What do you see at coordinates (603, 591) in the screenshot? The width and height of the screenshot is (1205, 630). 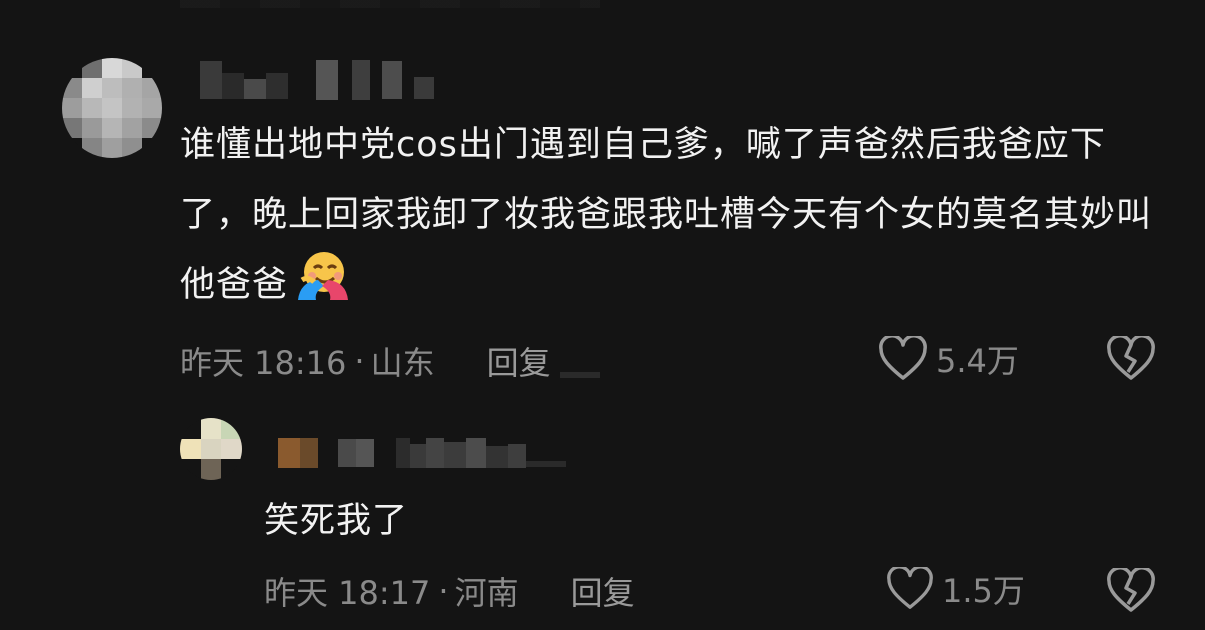 I see `reply-reply-button: 回复` at bounding box center [603, 591].